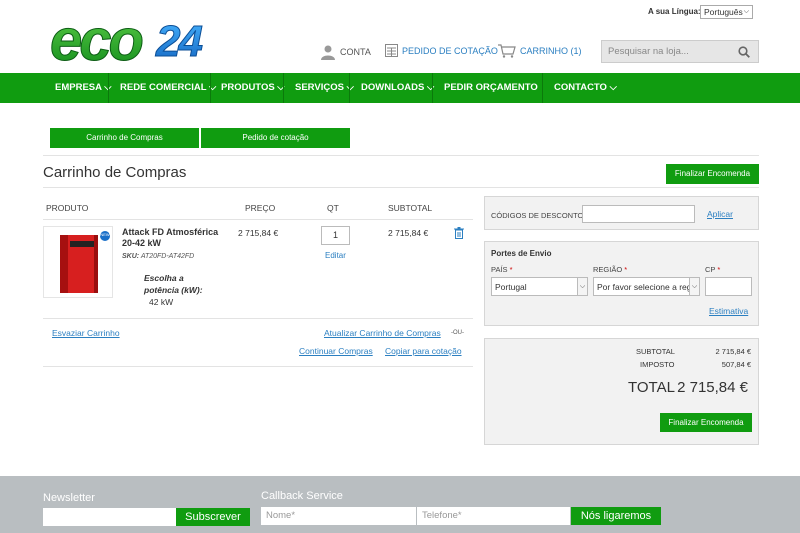 Image resolution: width=800 pixels, height=533 pixels. I want to click on boiler-image, so click(85, 262).